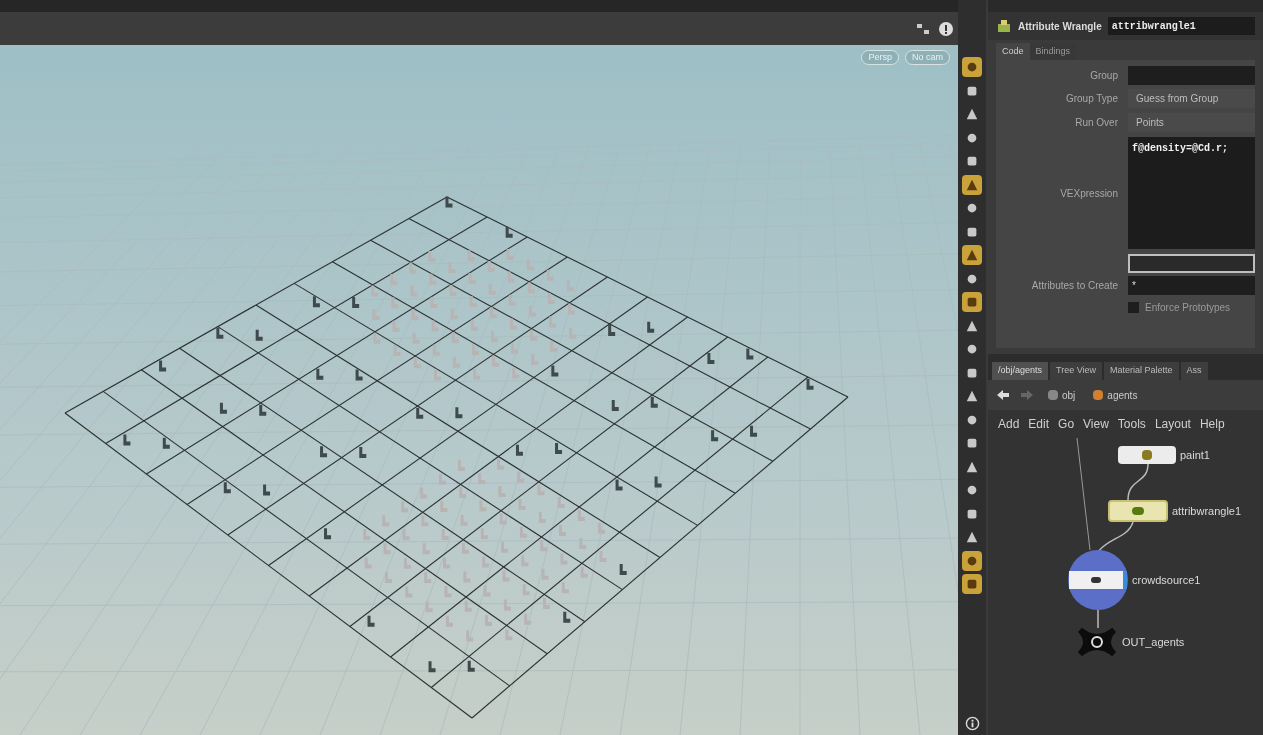 The image size is (1263, 735). What do you see at coordinates (1062, 395) in the screenshot?
I see `path-crumb: obj` at bounding box center [1062, 395].